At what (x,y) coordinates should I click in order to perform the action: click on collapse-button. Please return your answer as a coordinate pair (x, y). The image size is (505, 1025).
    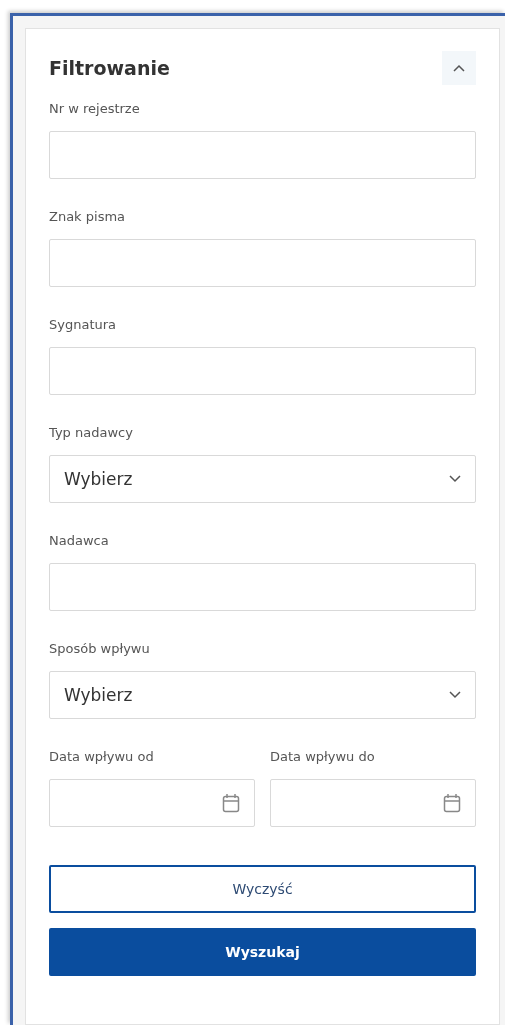
    Looking at the image, I should click on (459, 68).